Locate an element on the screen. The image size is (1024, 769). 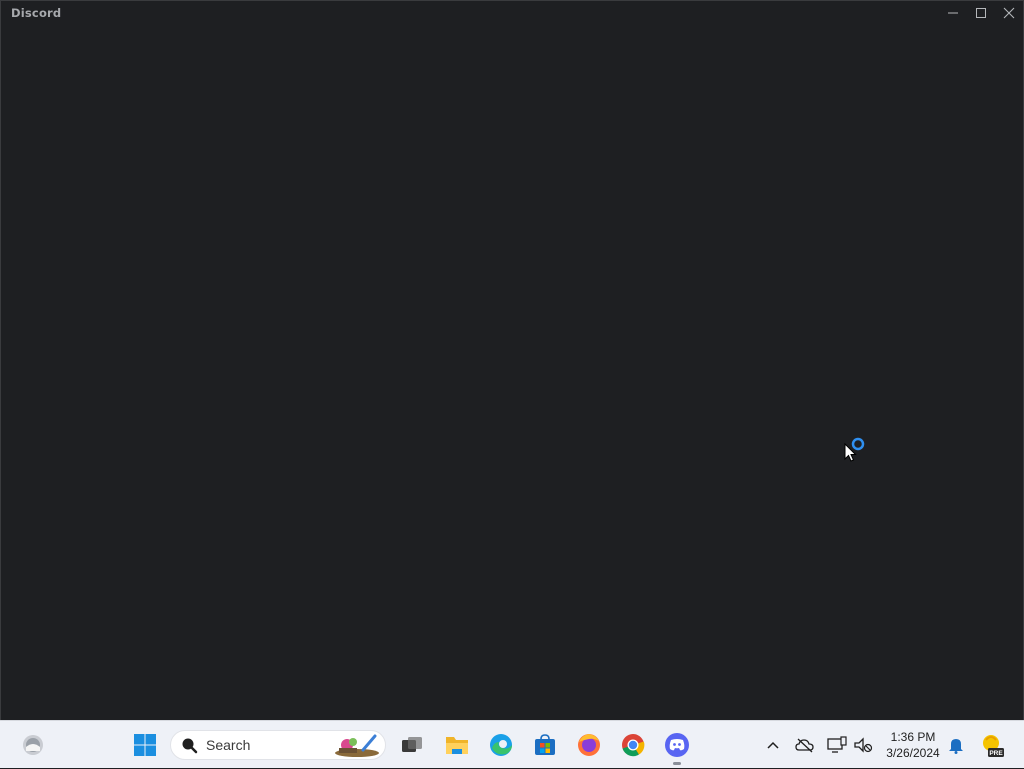
close-icon is located at coordinates (1009, 13).